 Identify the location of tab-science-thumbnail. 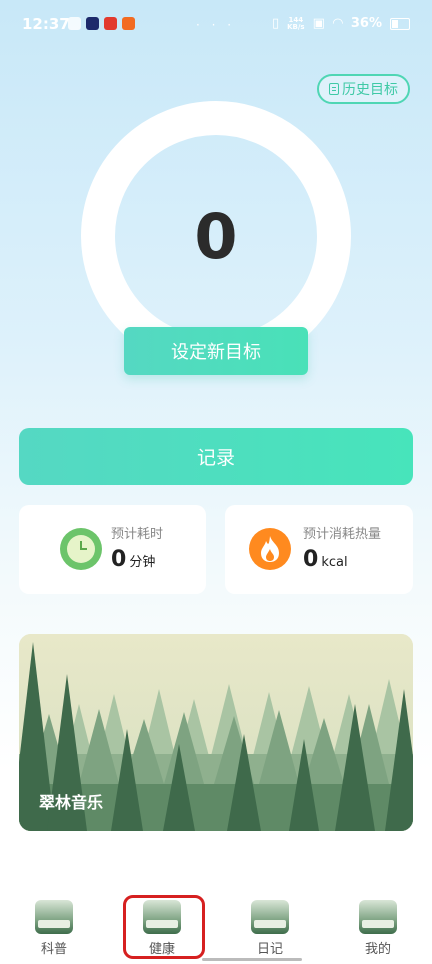
(54, 917).